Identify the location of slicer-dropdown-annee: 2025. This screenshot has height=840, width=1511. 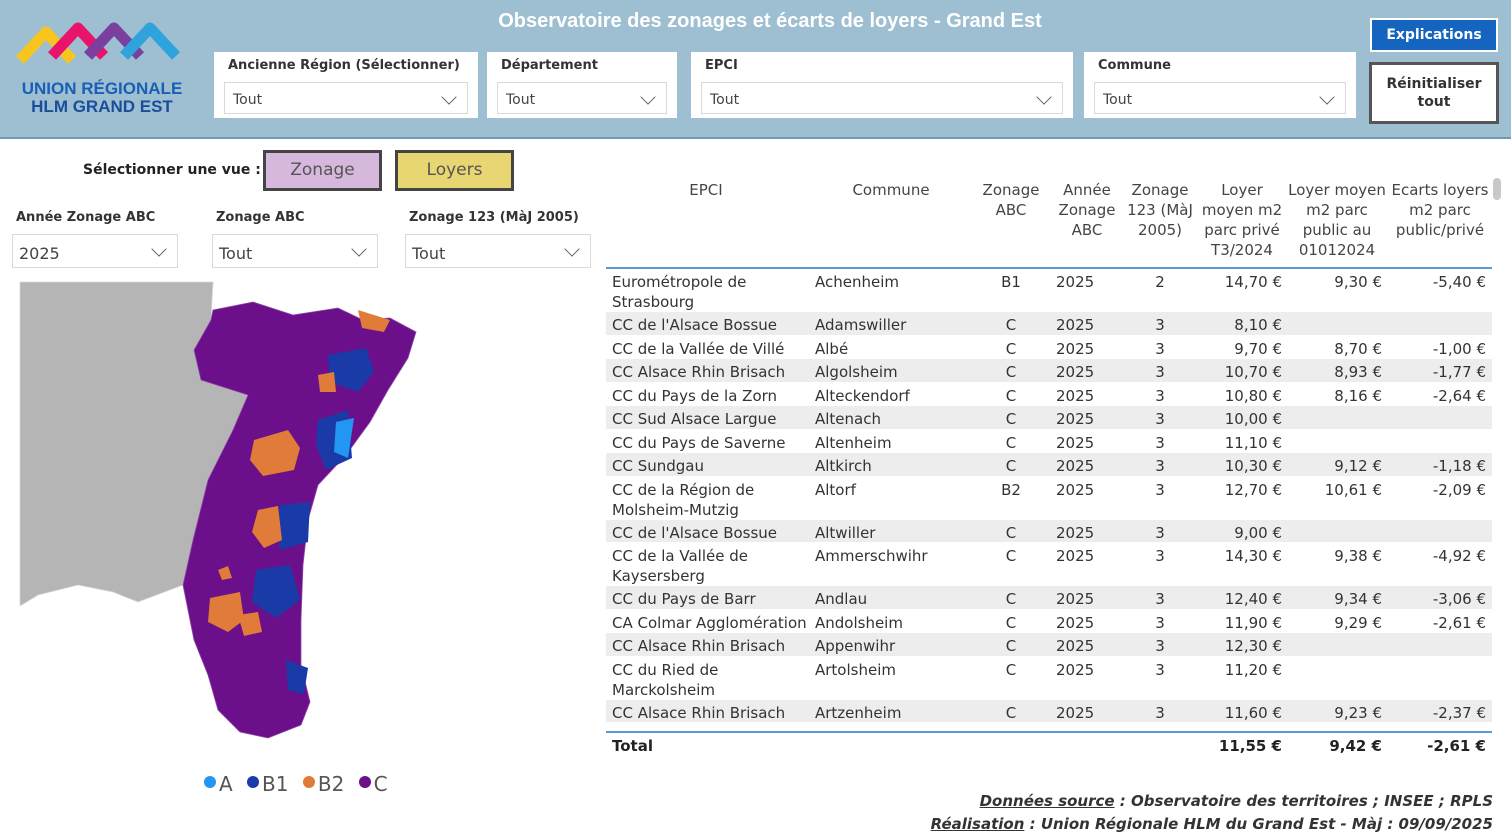
(95, 251).